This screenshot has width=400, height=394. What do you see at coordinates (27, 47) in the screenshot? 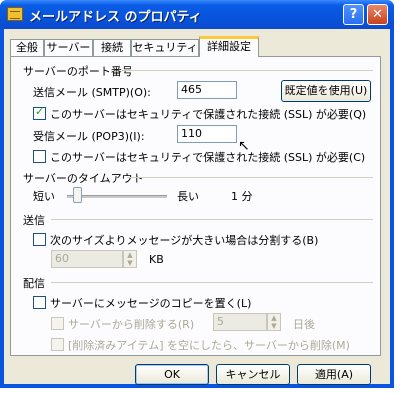
I see `tab-general: 全般` at bounding box center [27, 47].